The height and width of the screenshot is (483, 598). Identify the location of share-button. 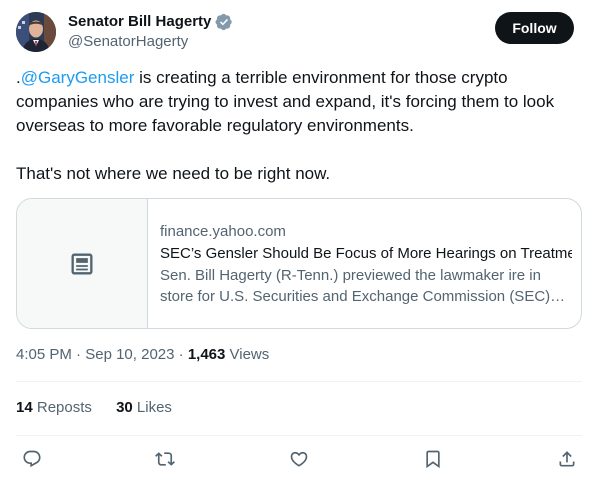
(567, 459).